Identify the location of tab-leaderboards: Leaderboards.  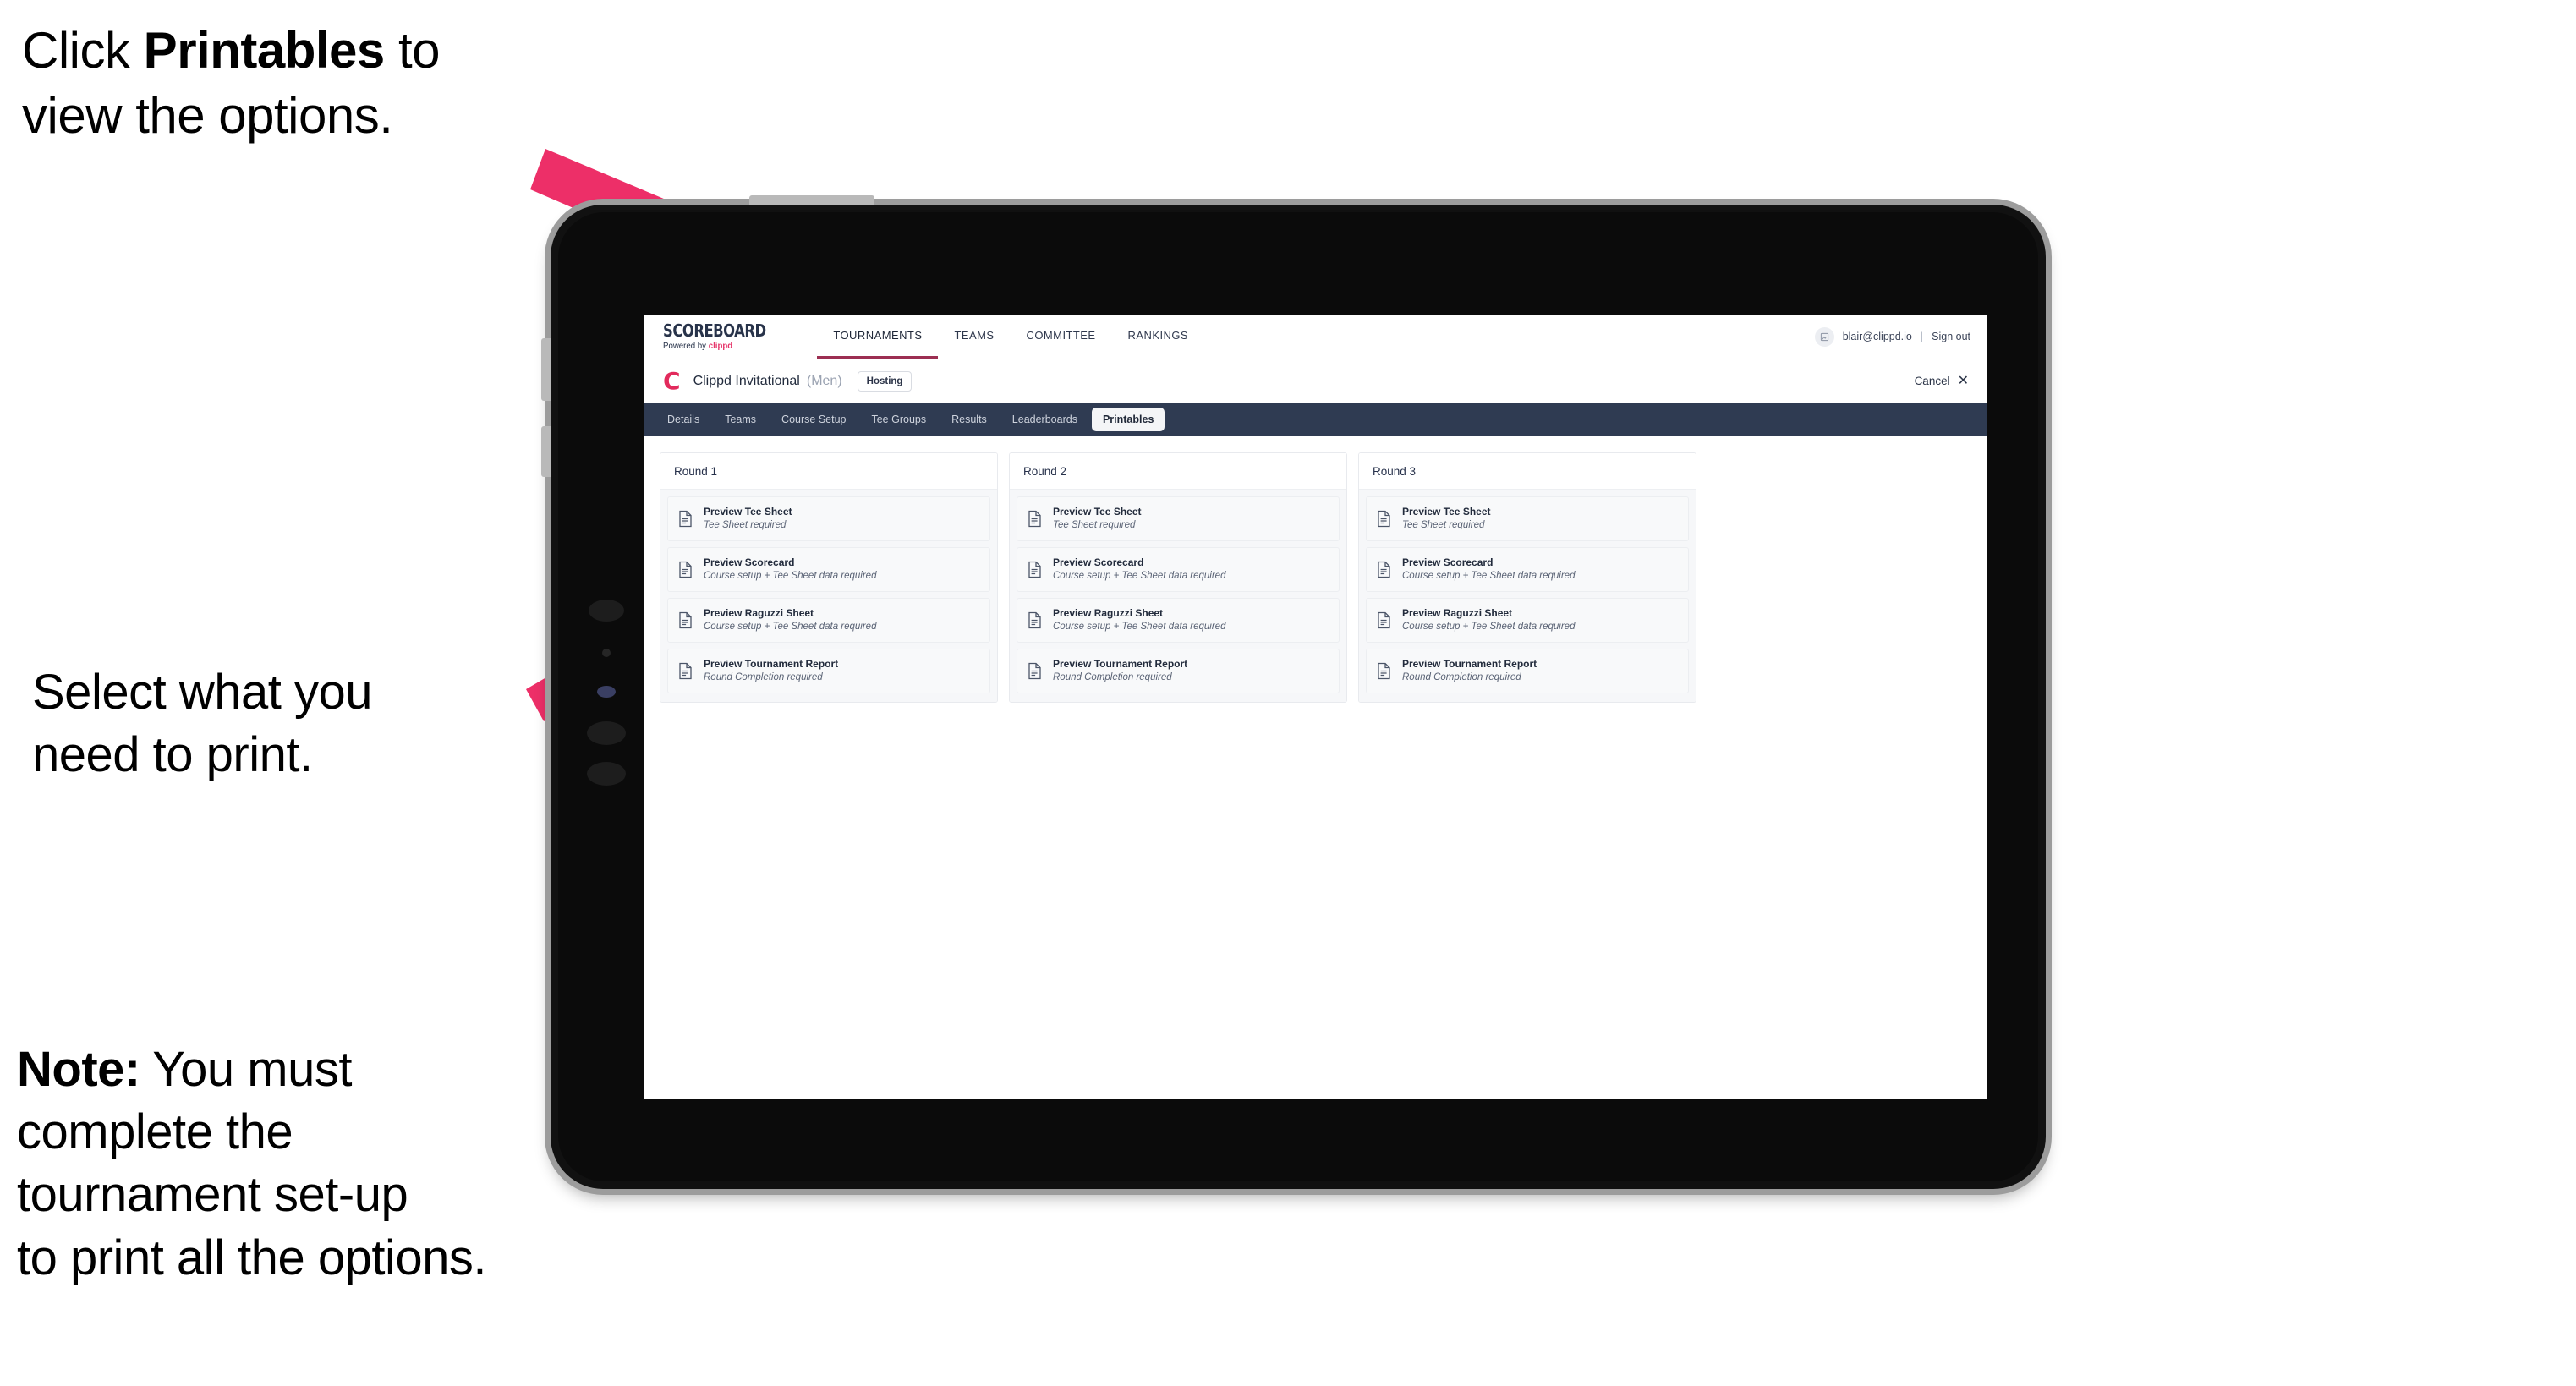
(1044, 419).